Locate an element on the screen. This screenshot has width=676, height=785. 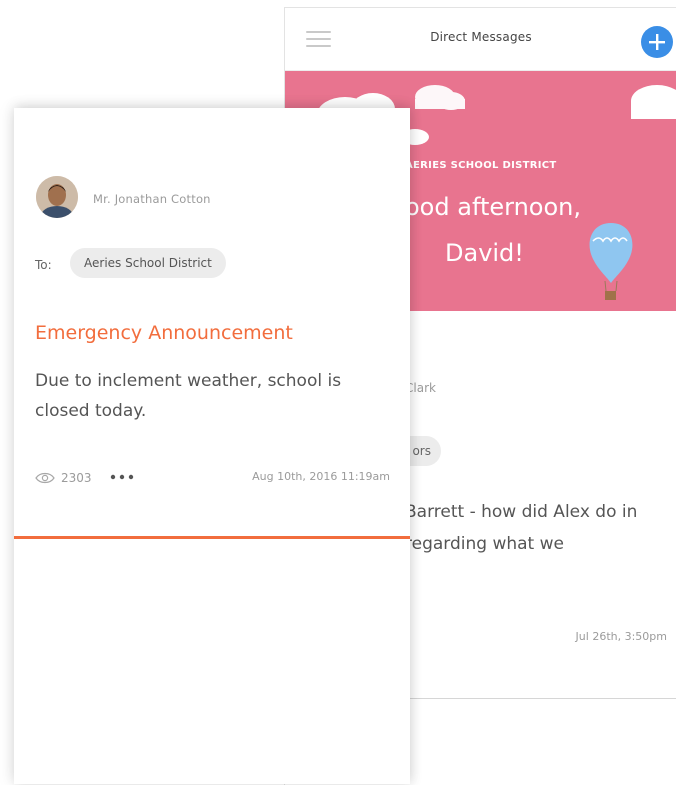
plus-icon is located at coordinates (657, 42).